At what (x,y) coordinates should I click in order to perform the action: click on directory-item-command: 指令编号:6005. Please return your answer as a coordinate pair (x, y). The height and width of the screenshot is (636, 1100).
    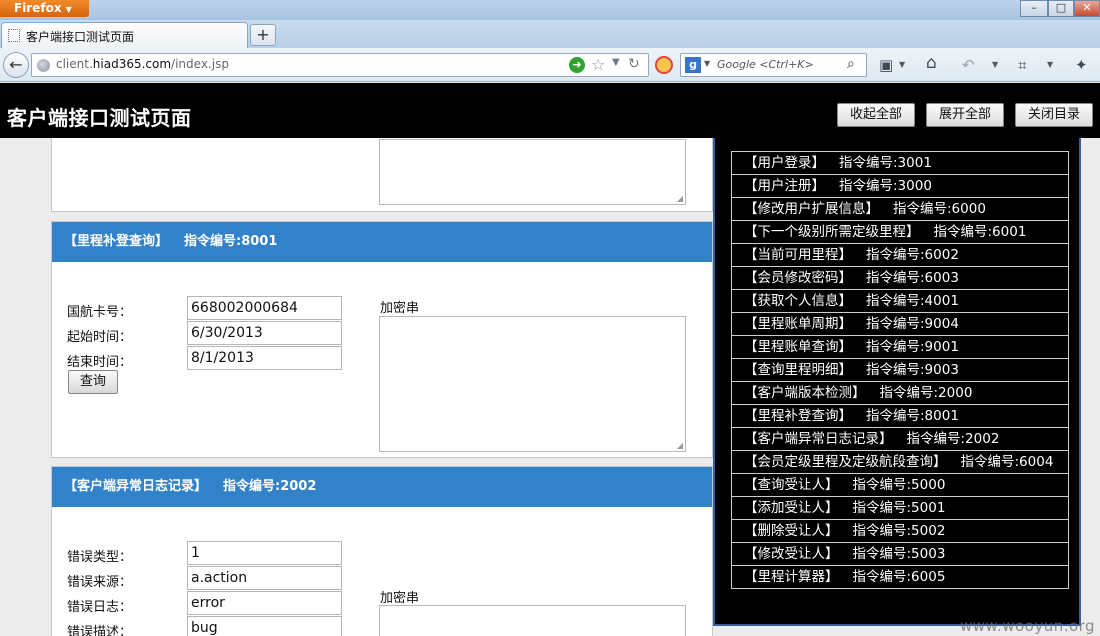
    Looking at the image, I should click on (899, 577).